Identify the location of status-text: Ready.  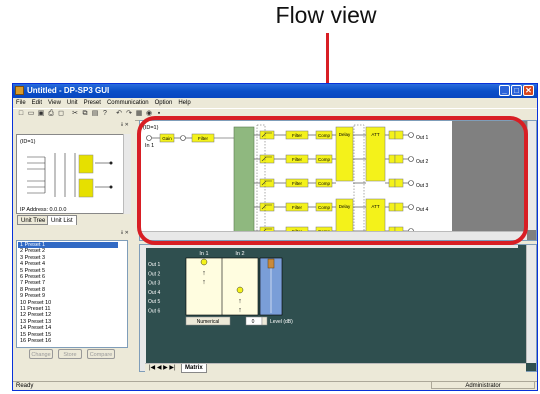
(25, 386).